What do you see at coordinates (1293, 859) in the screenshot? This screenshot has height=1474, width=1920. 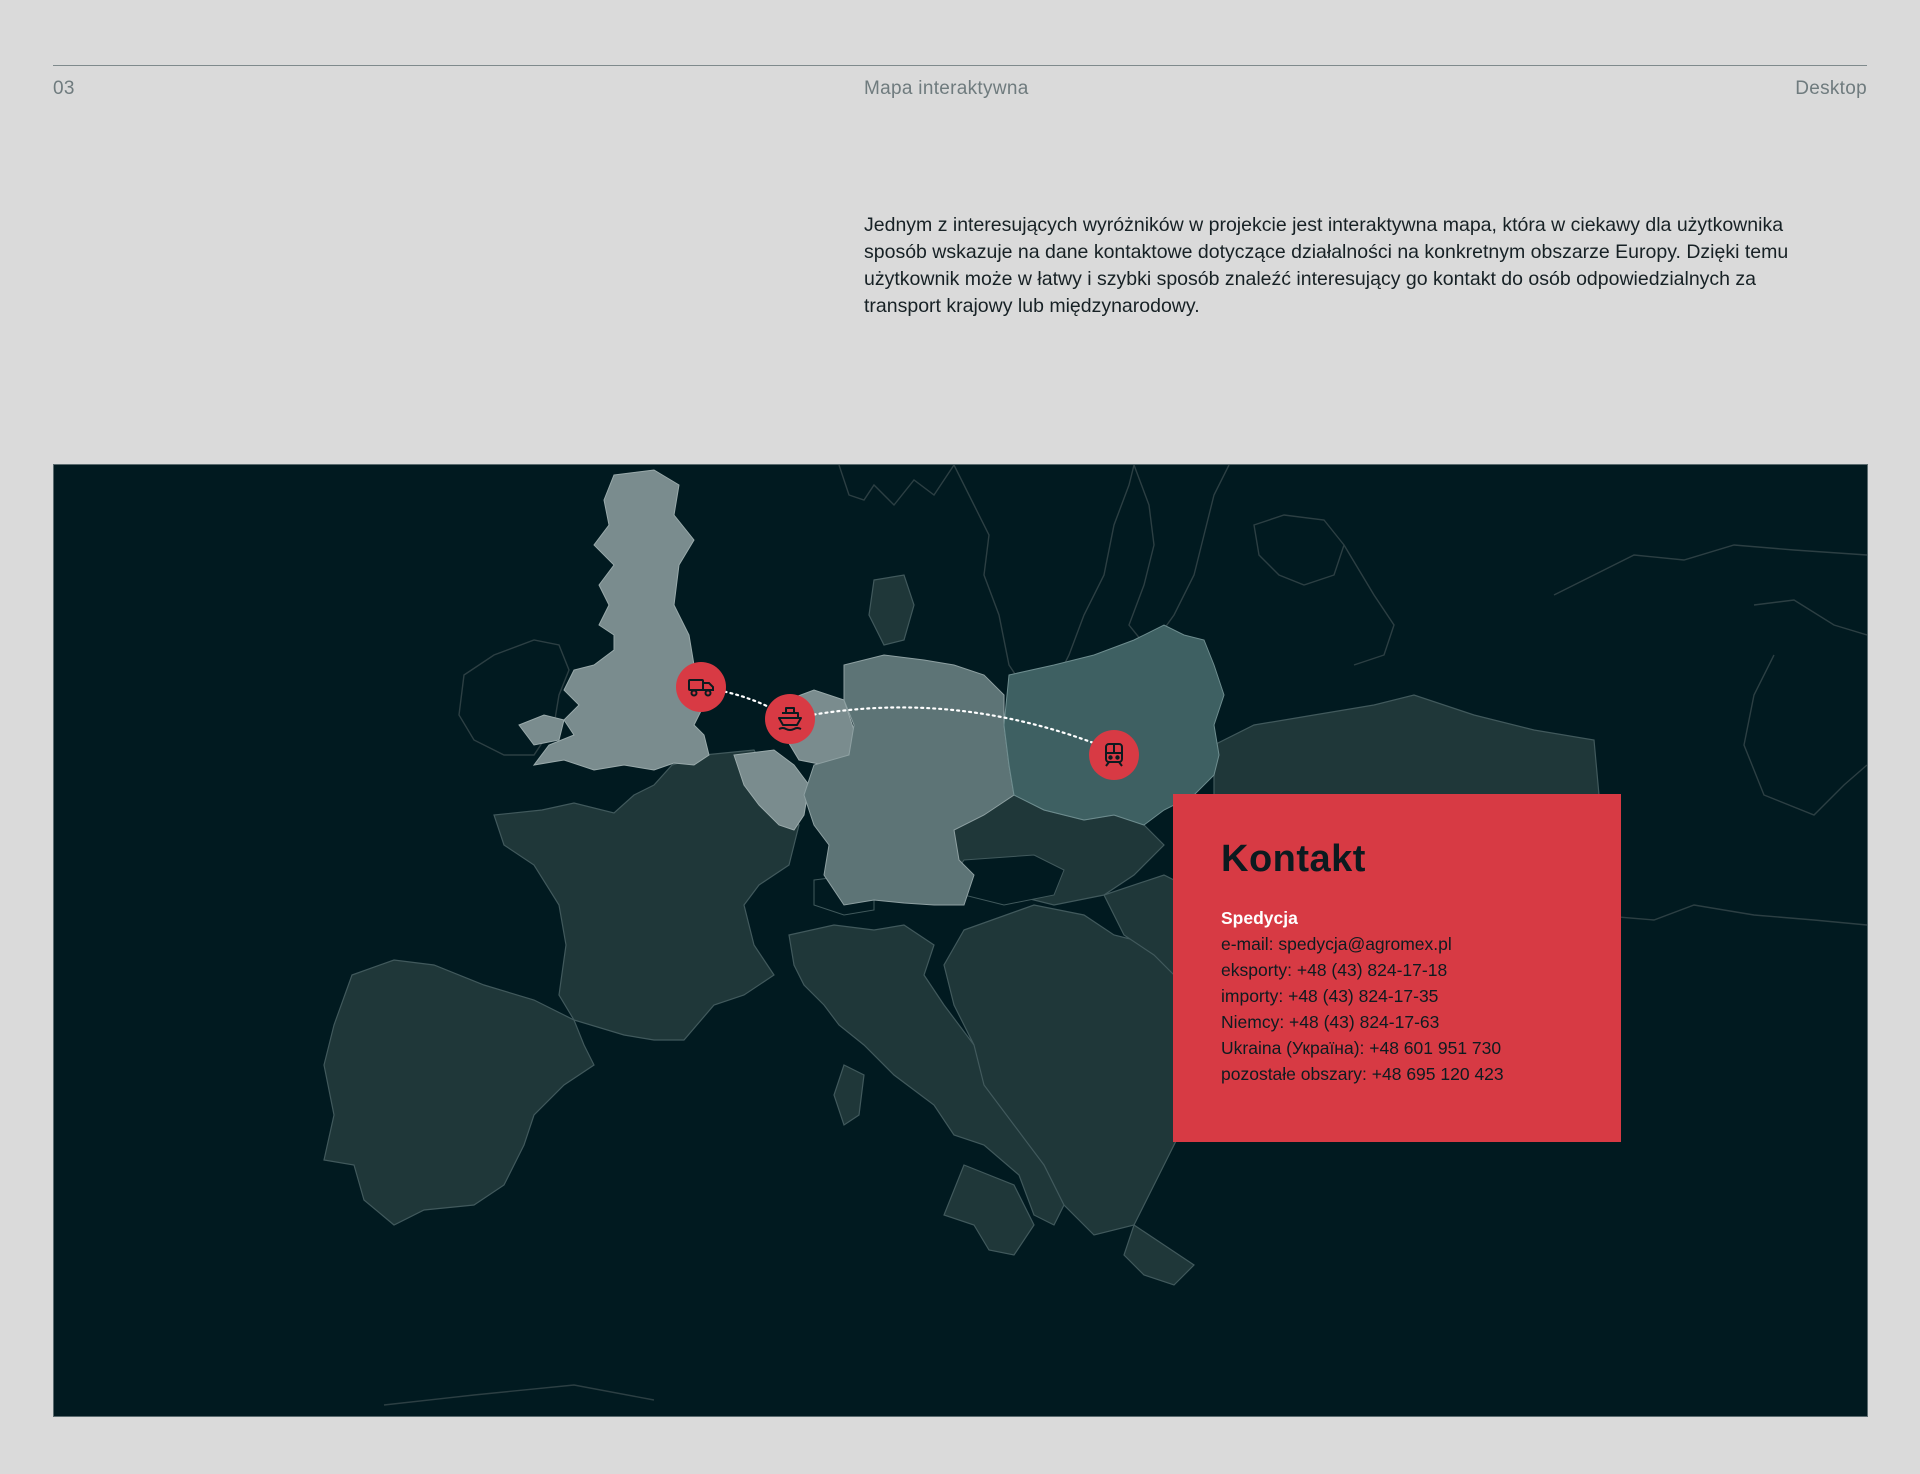 I see `contact-title: Kontakt` at bounding box center [1293, 859].